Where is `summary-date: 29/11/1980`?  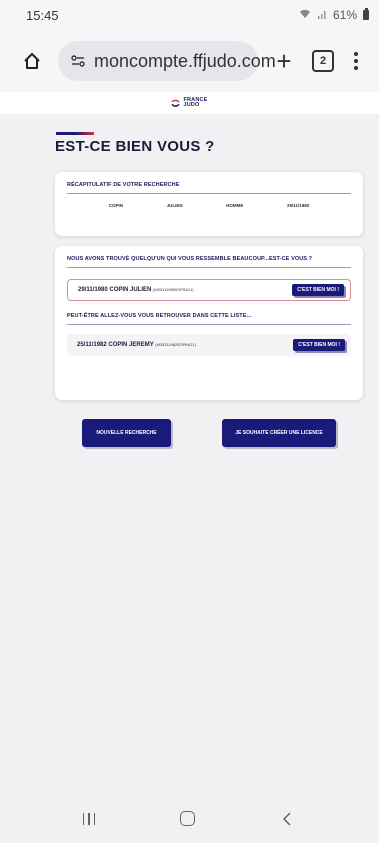 summary-date: 29/11/1980 is located at coordinates (298, 205).